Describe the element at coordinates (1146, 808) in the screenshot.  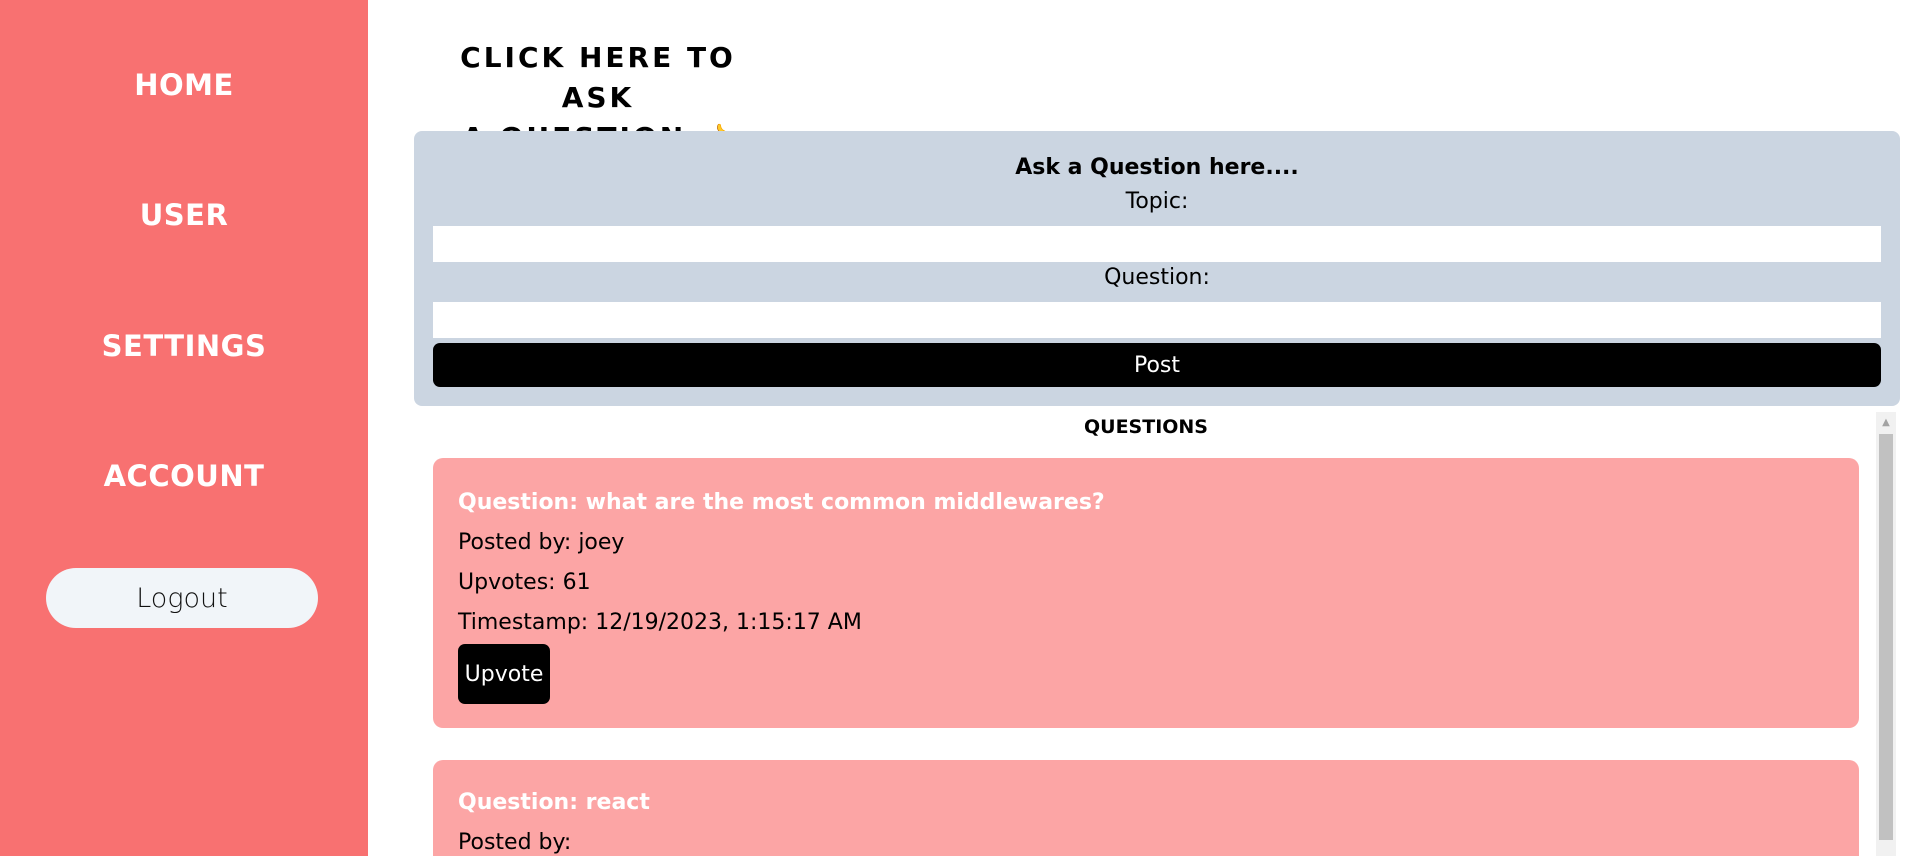
I see `question-card: Question: react Posted by:` at that location.